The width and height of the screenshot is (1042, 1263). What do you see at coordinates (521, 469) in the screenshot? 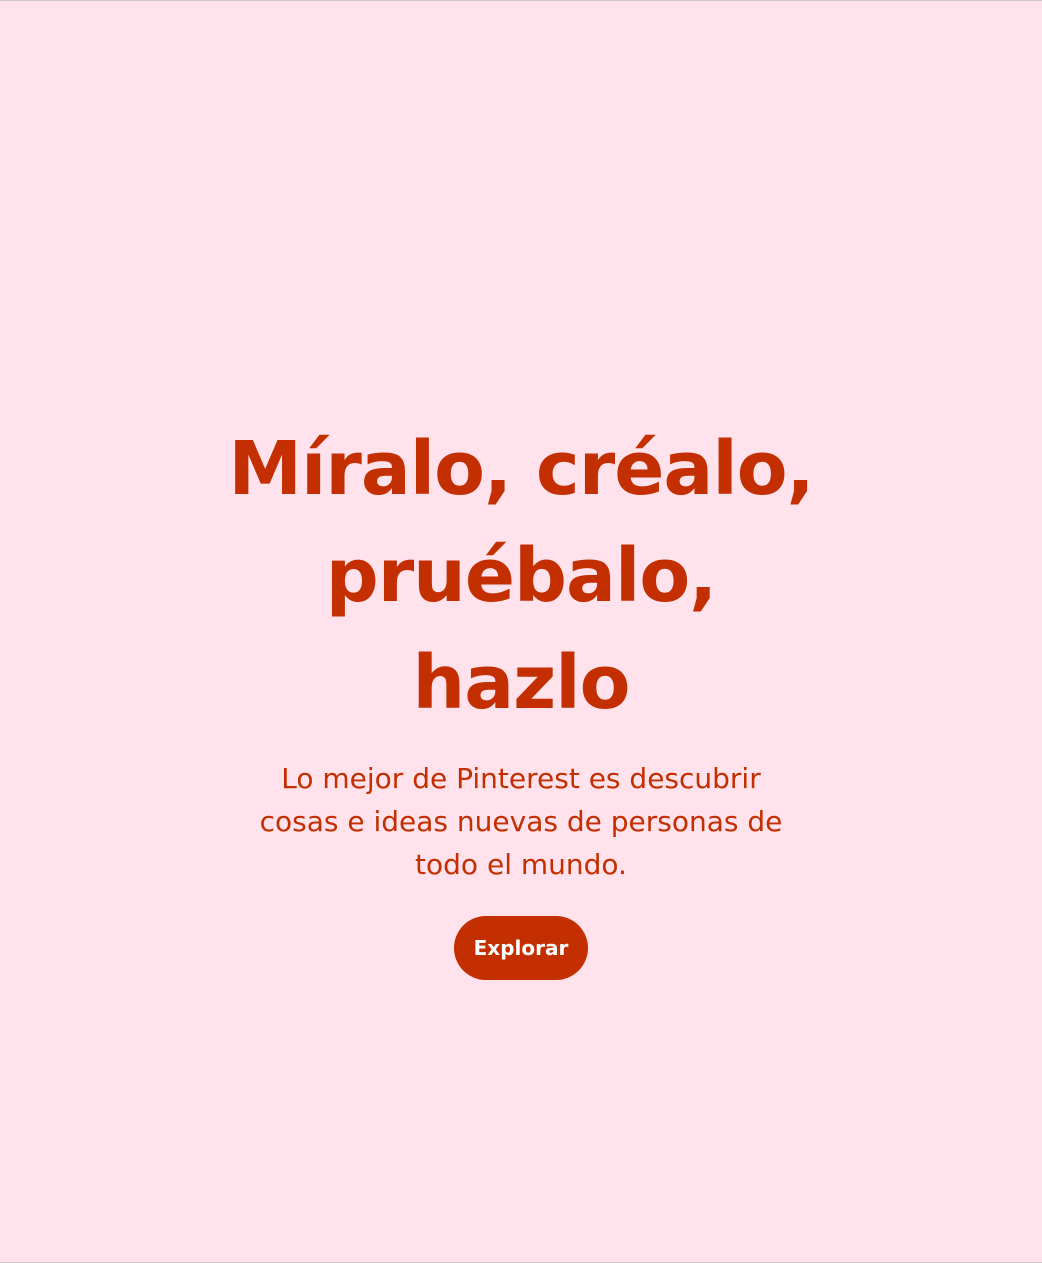
I see `headline-line-1: Míralo, créalo,` at bounding box center [521, 469].